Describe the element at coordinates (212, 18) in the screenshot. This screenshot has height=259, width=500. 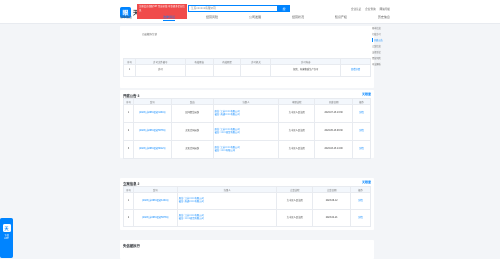
I see `tab-risk: 经营风险` at that location.